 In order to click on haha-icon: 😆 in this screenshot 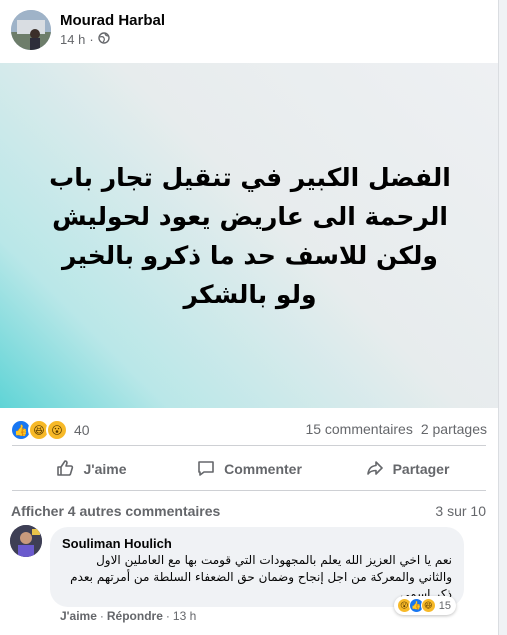, I will do `click(428, 605)`.